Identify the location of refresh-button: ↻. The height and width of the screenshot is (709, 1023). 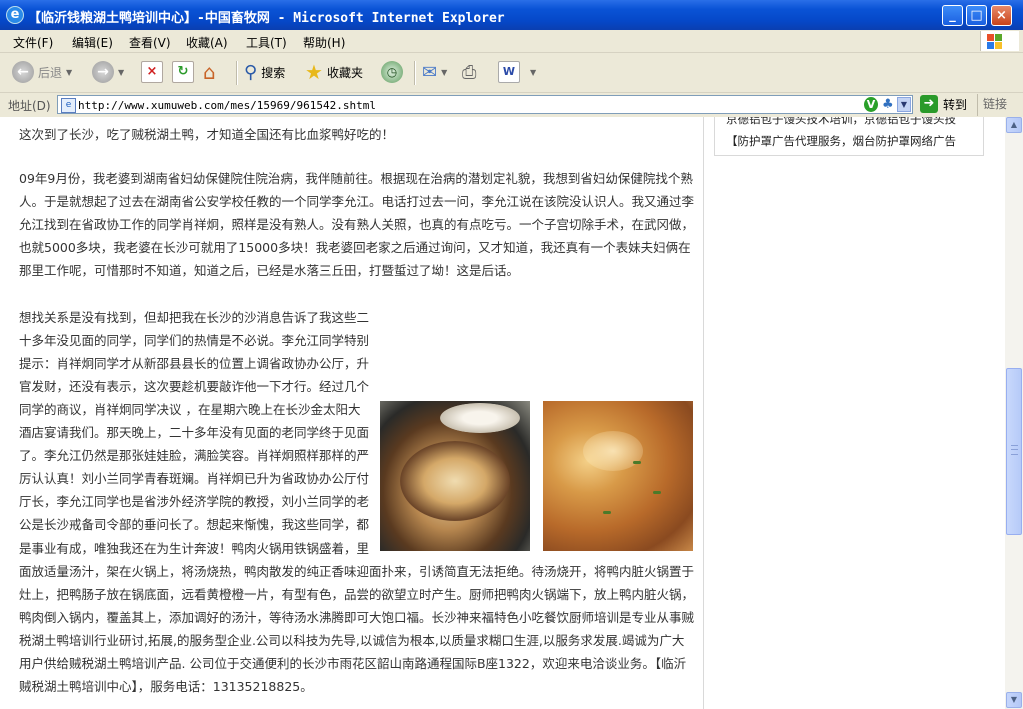
(183, 72).